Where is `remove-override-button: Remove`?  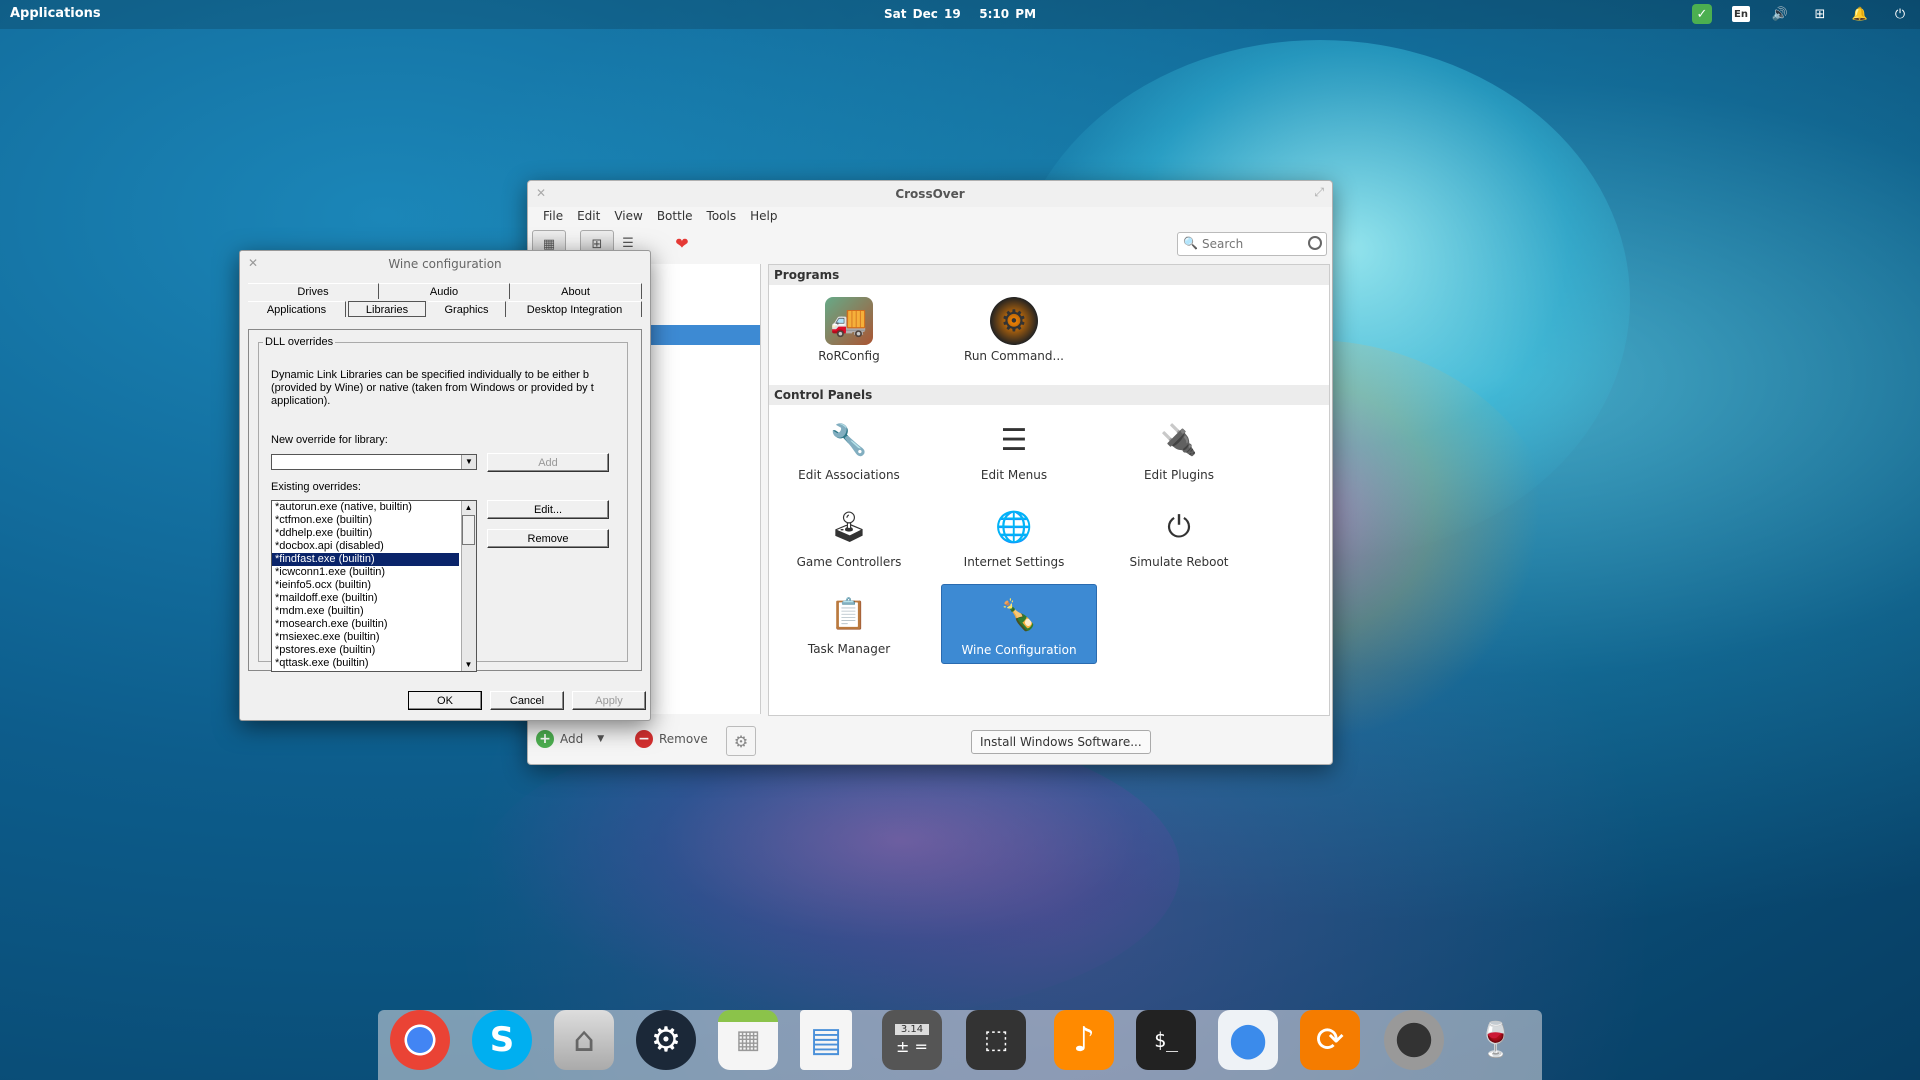
remove-override-button: Remove is located at coordinates (548, 538).